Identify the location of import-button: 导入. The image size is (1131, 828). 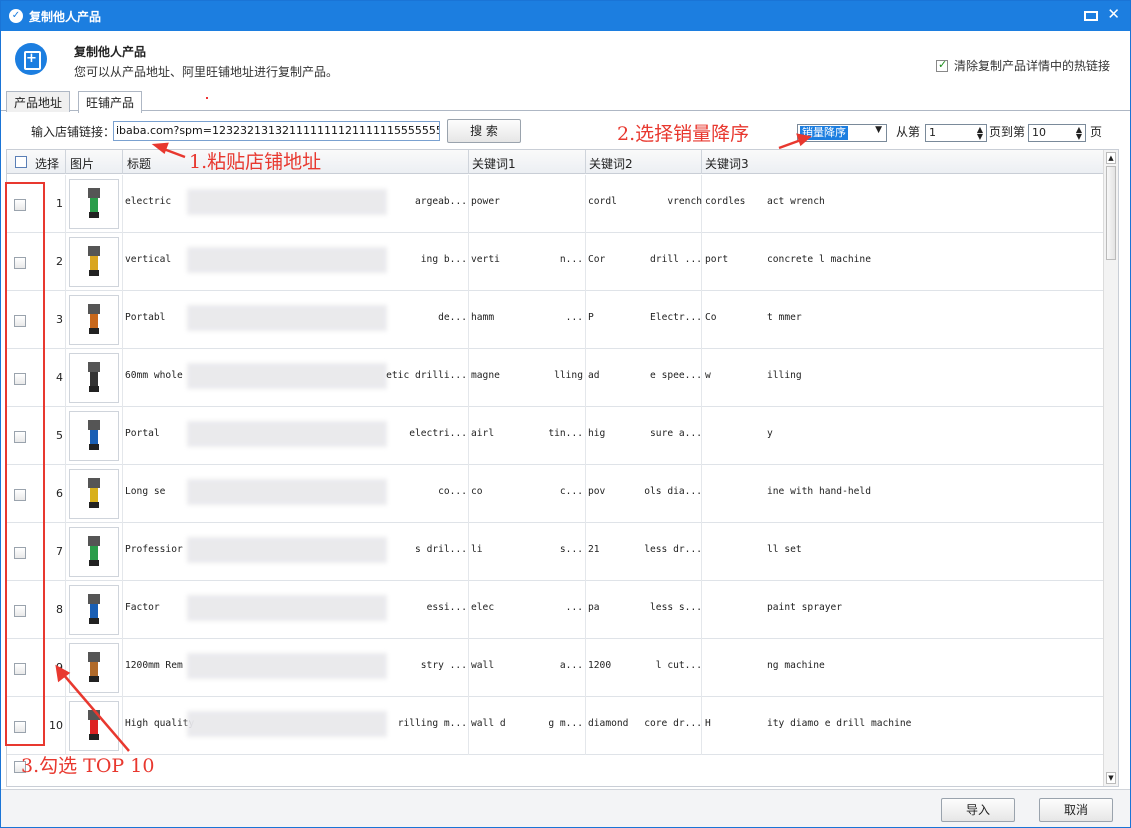
(978, 810).